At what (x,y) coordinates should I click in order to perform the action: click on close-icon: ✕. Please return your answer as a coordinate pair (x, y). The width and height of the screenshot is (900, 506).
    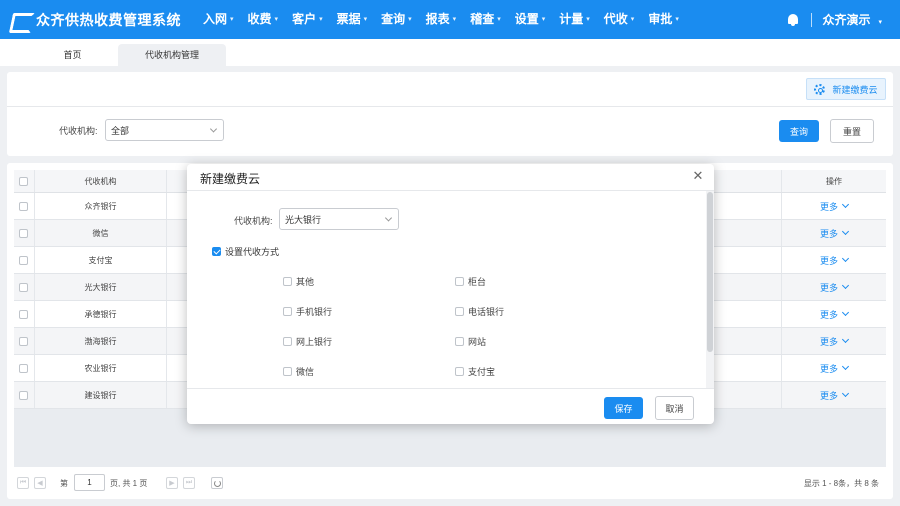
    Looking at the image, I should click on (698, 176).